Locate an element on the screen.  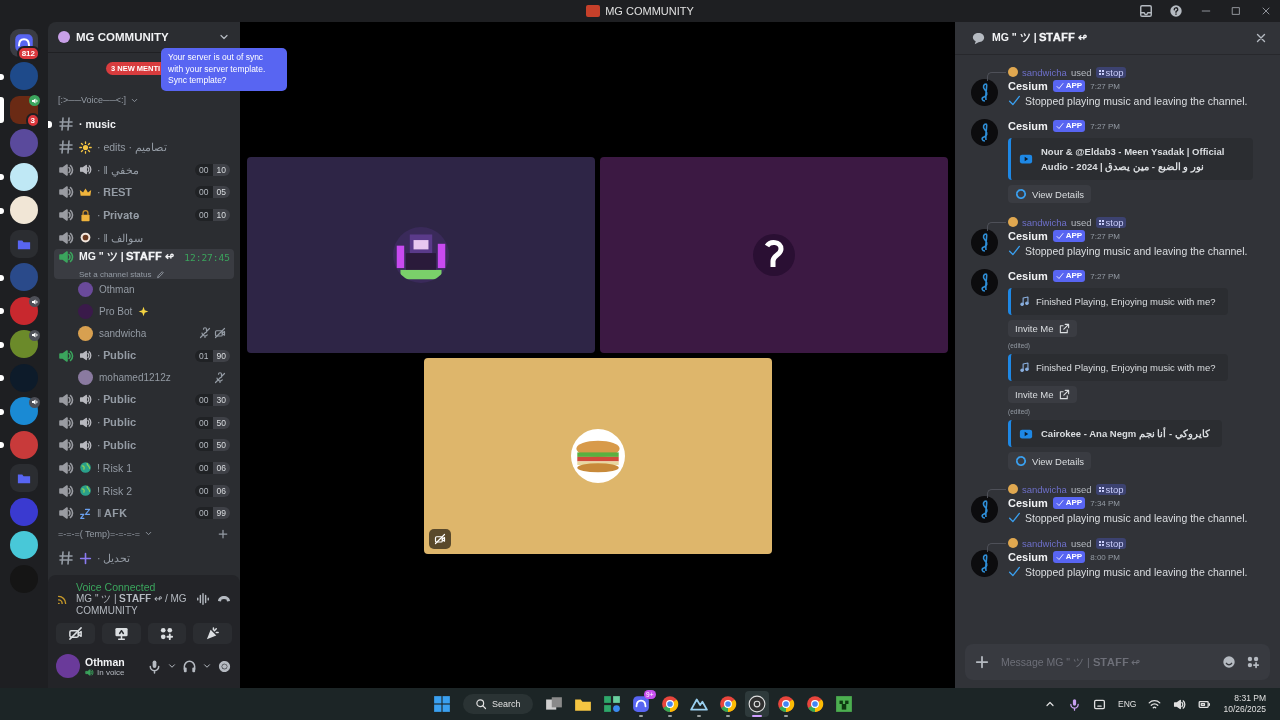
voice-member: sandwicha is located at coordinates (144, 333).